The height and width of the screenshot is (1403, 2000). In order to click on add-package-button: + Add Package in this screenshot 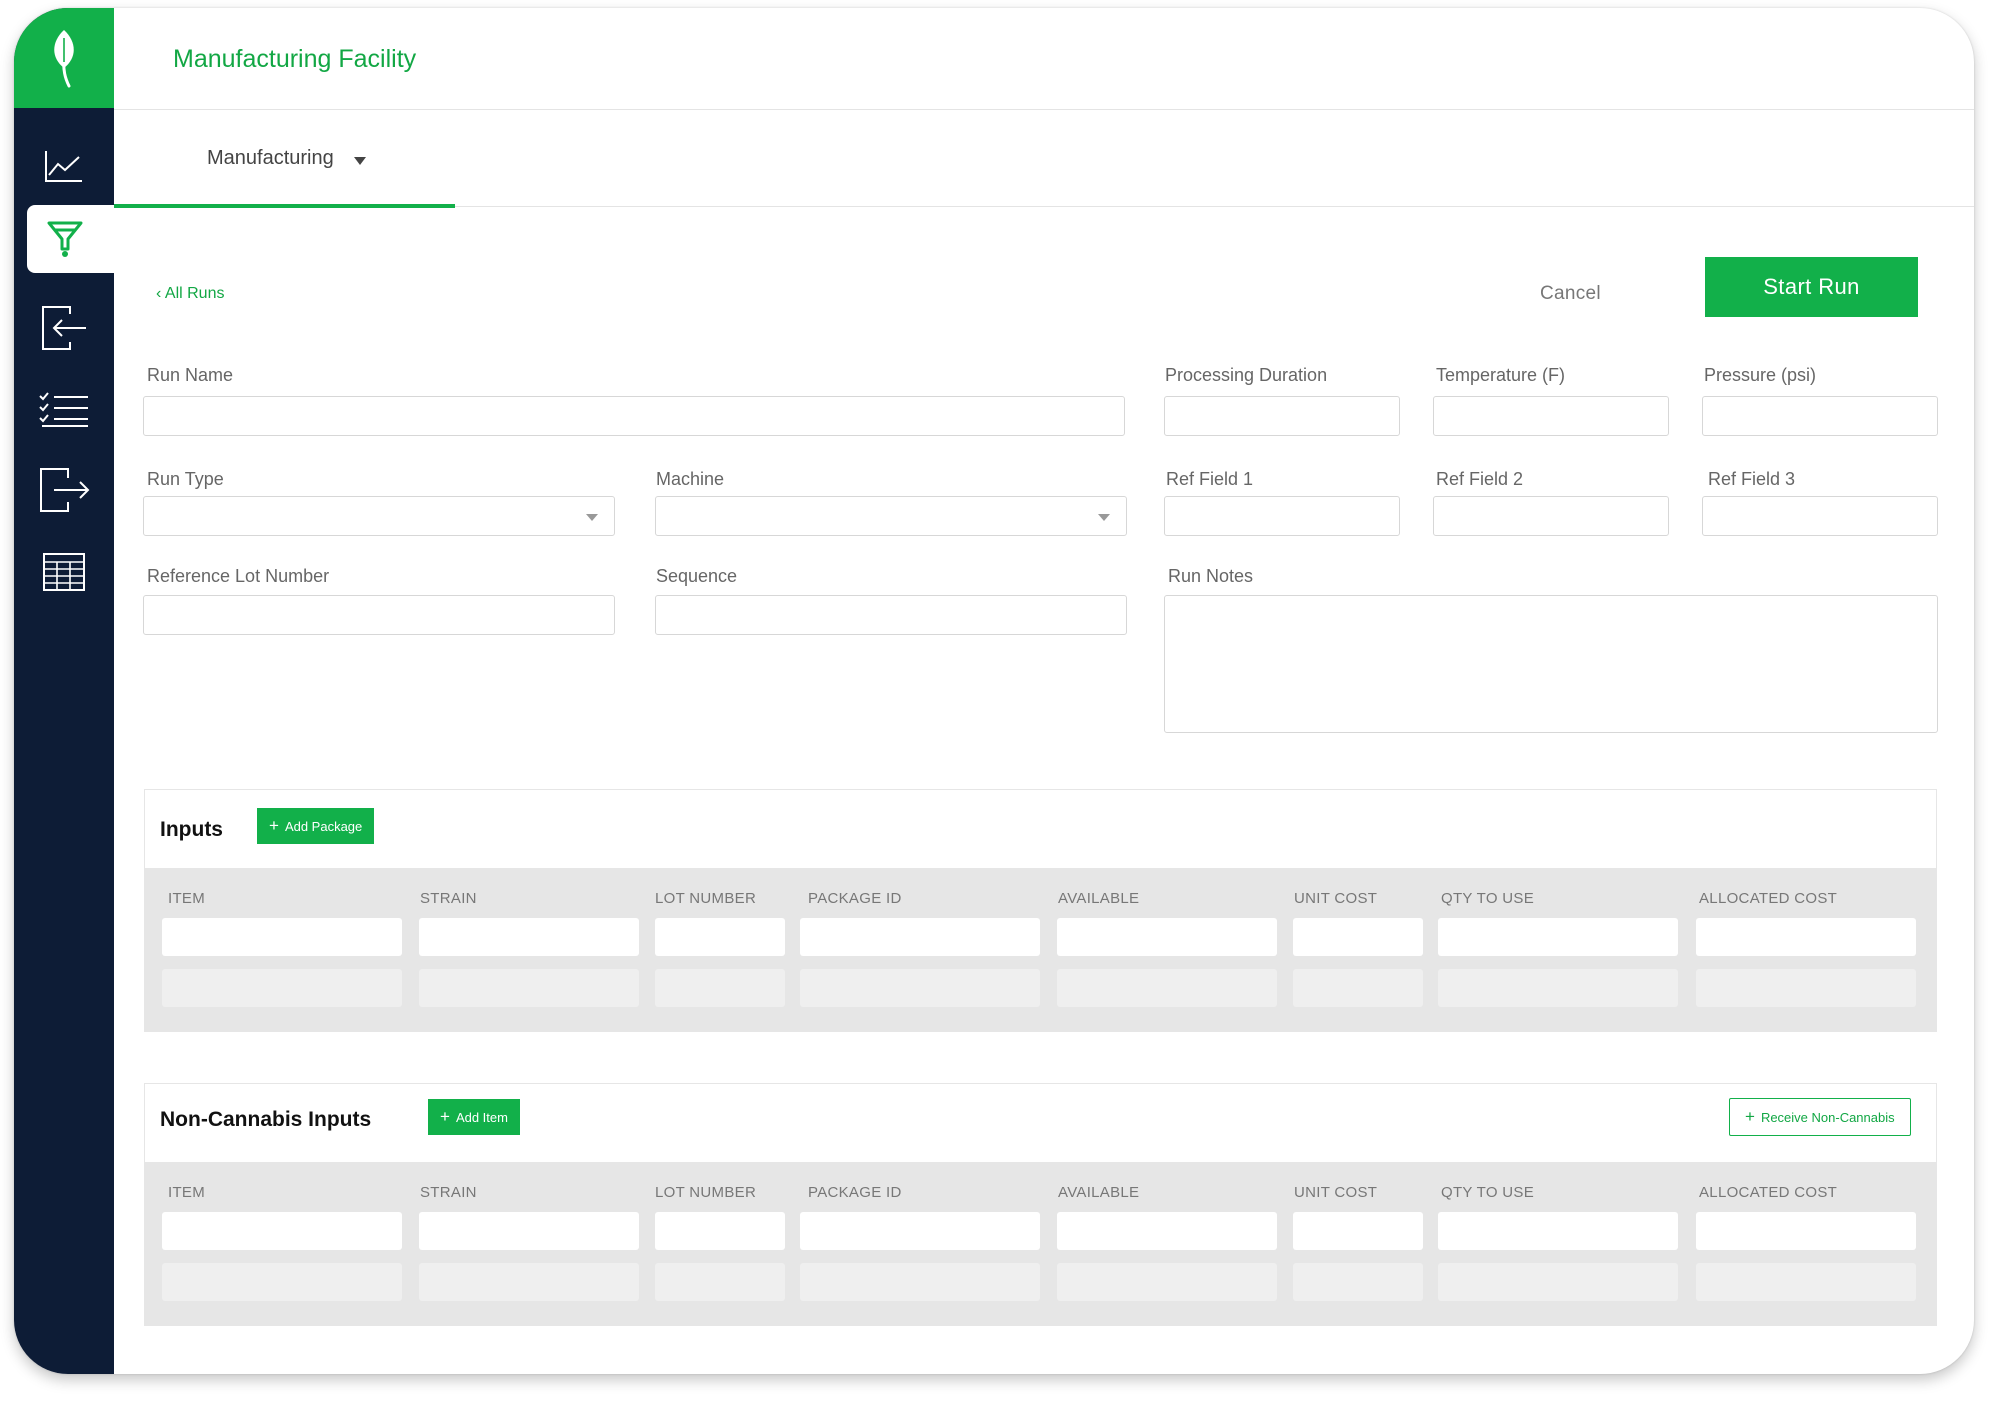, I will do `click(316, 826)`.